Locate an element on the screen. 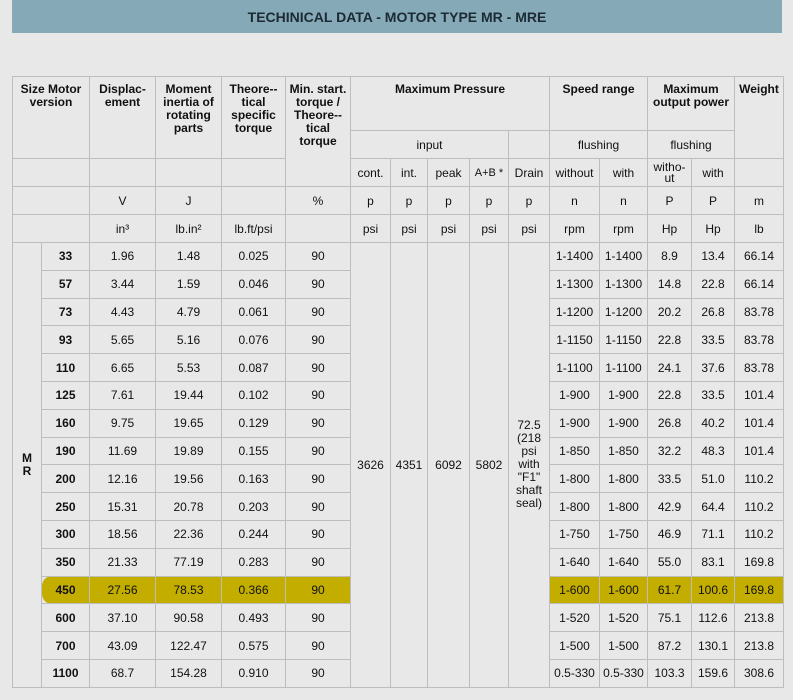  speed-without-cell: 1-1150 is located at coordinates (574, 340).